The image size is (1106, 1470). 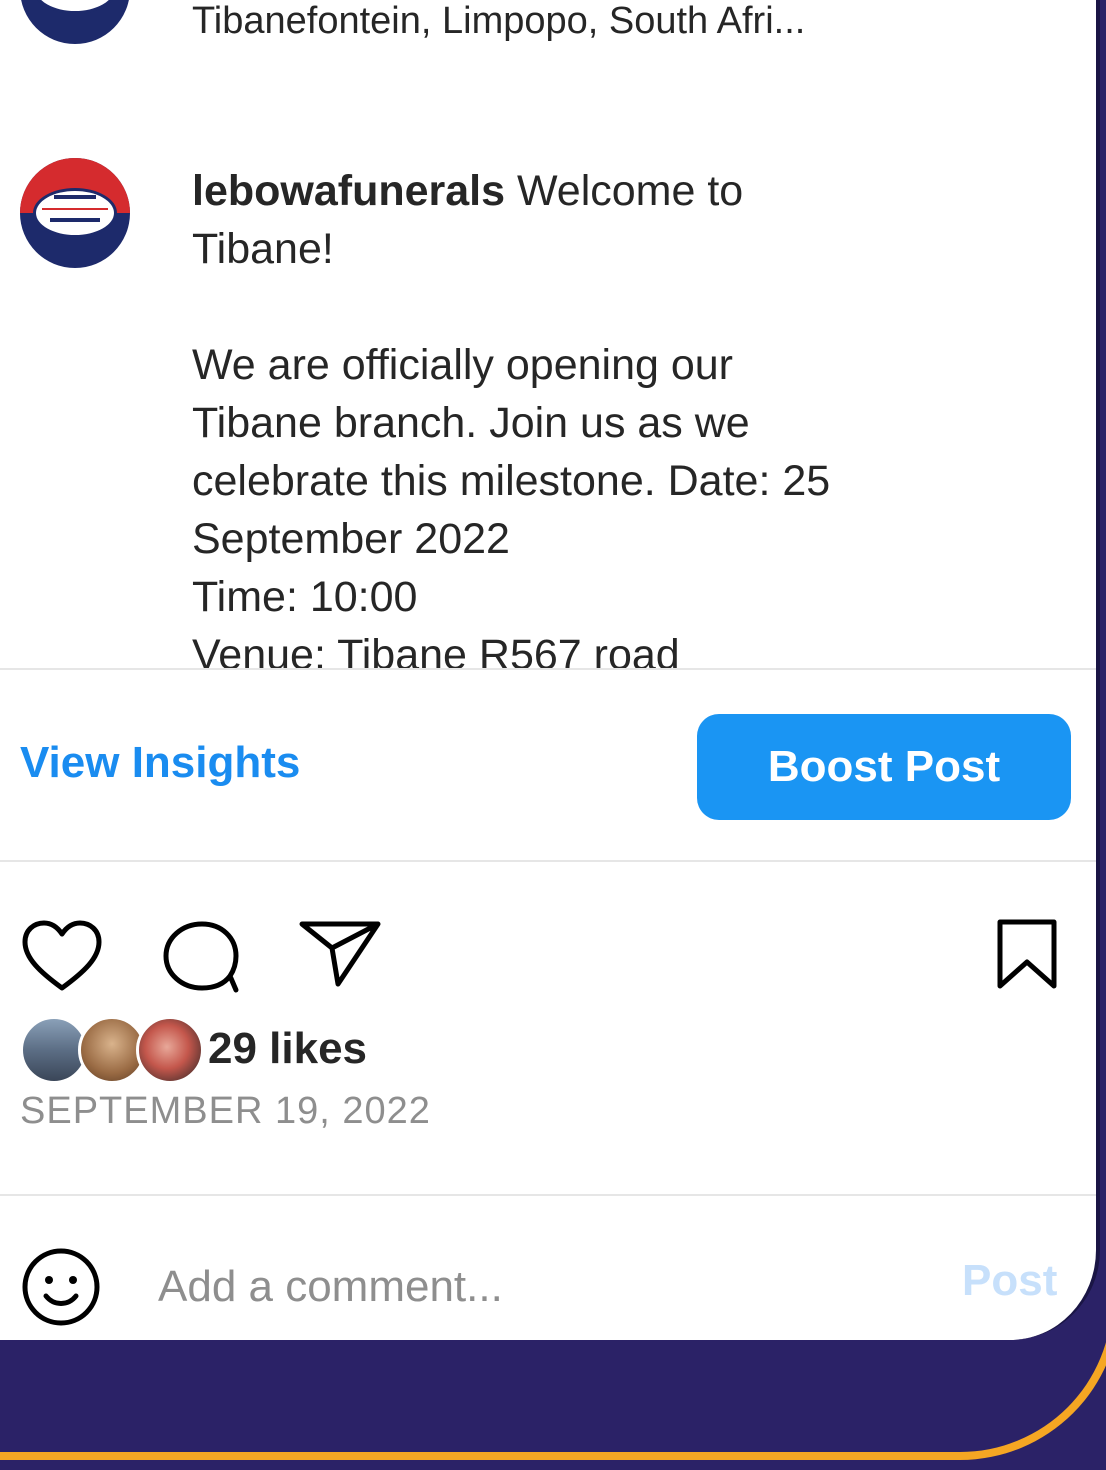 I want to click on caption-line: September 2022, so click(x=351, y=539).